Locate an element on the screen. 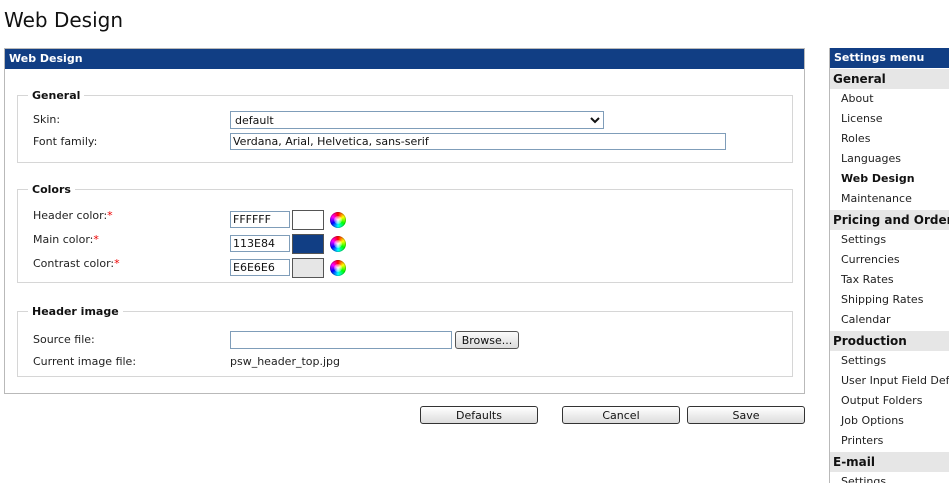 The height and width of the screenshot is (483, 949). main-color-label: Main color:* is located at coordinates (66, 239).